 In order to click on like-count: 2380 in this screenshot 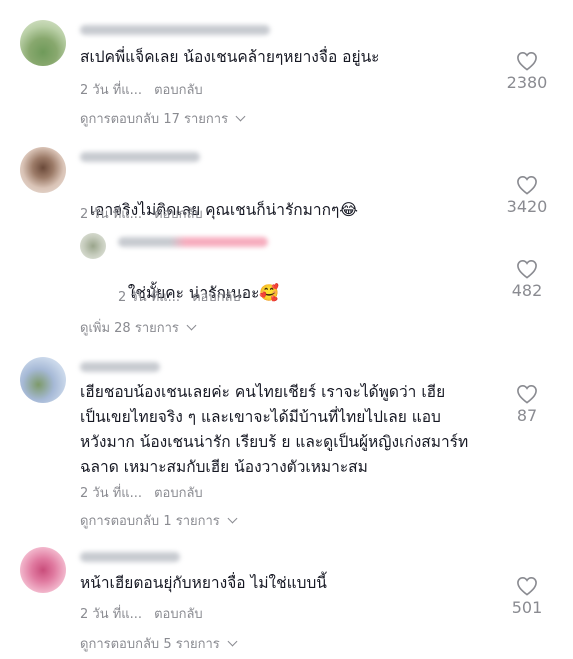, I will do `click(527, 82)`.